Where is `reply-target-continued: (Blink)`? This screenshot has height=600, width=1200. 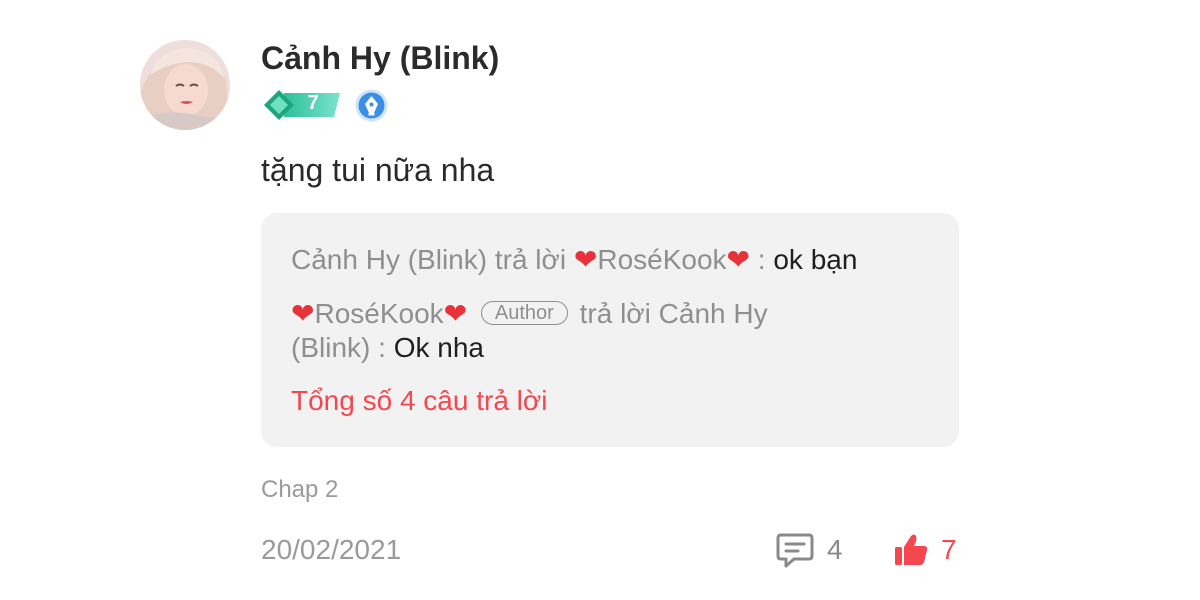
reply-target-continued: (Blink) is located at coordinates (331, 347).